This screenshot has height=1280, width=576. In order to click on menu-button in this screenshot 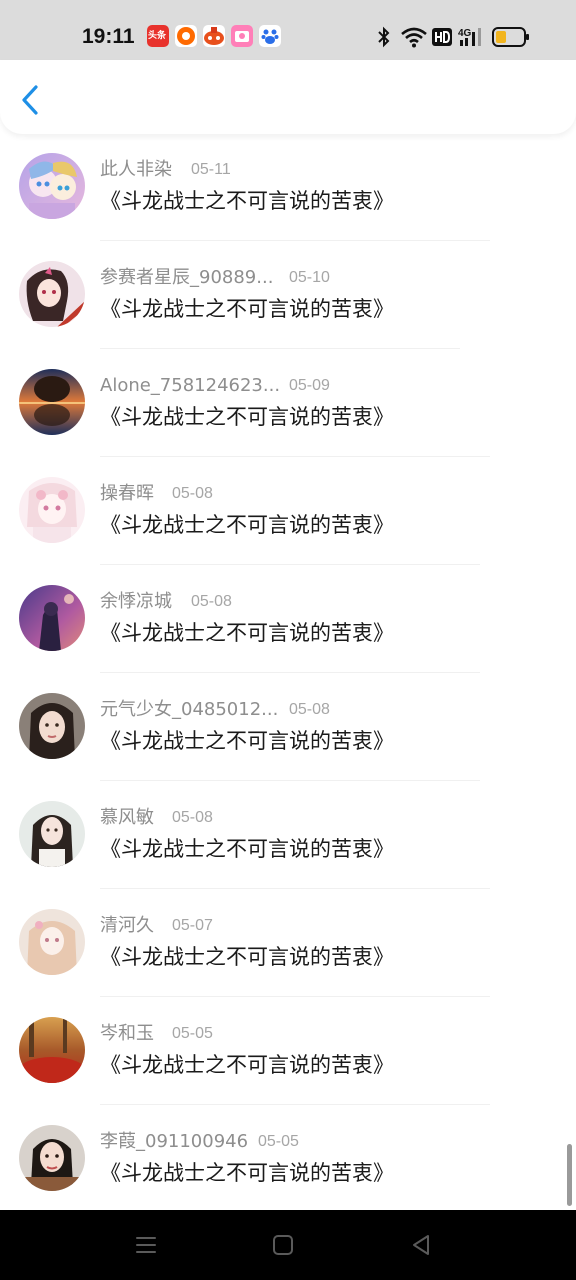, I will do `click(146, 1245)`.